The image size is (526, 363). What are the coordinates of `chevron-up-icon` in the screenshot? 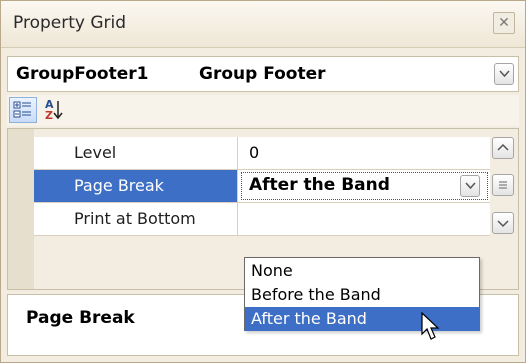 It's located at (503, 147).